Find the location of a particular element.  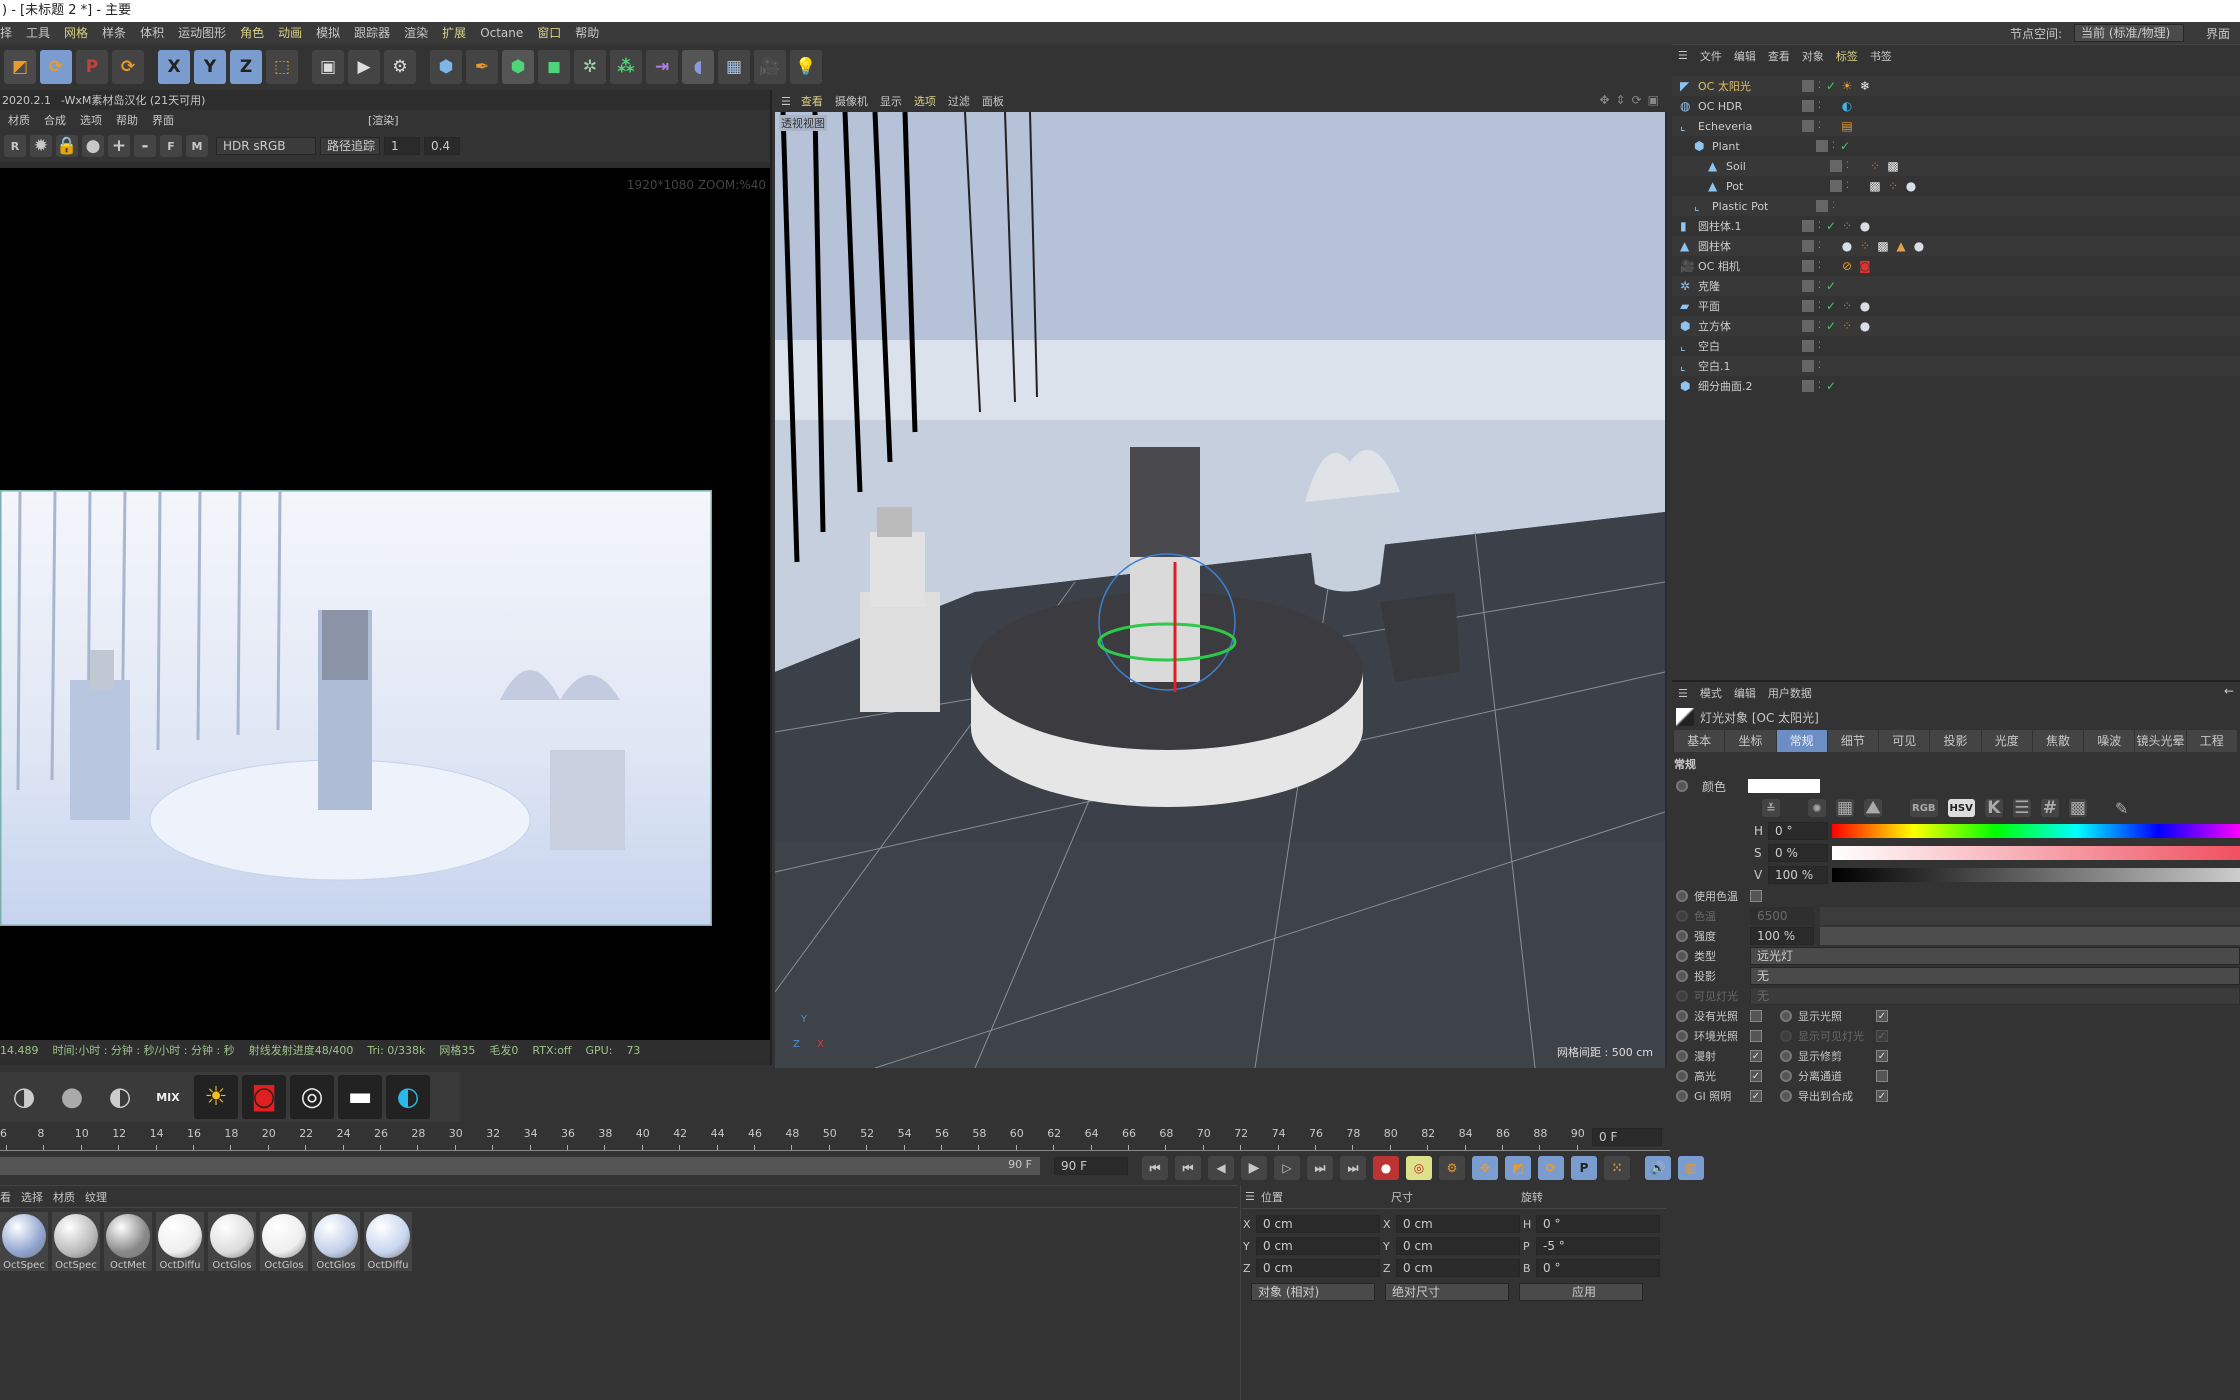

swatches-icon: ▩ is located at coordinates (2077, 808).